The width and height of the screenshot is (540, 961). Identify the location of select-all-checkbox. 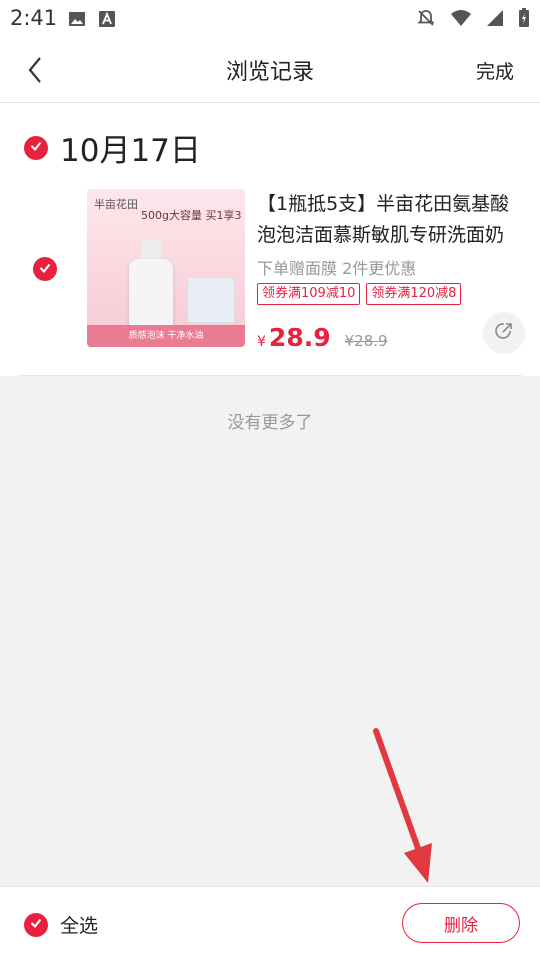
(36, 924).